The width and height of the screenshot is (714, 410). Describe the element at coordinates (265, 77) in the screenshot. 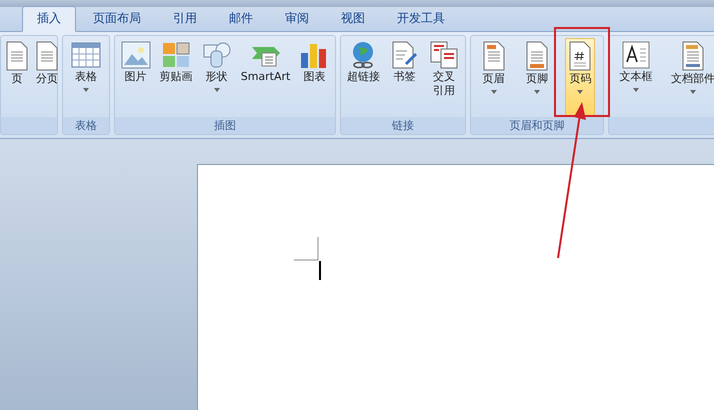

I see `ribbon-button: SmartArt` at that location.